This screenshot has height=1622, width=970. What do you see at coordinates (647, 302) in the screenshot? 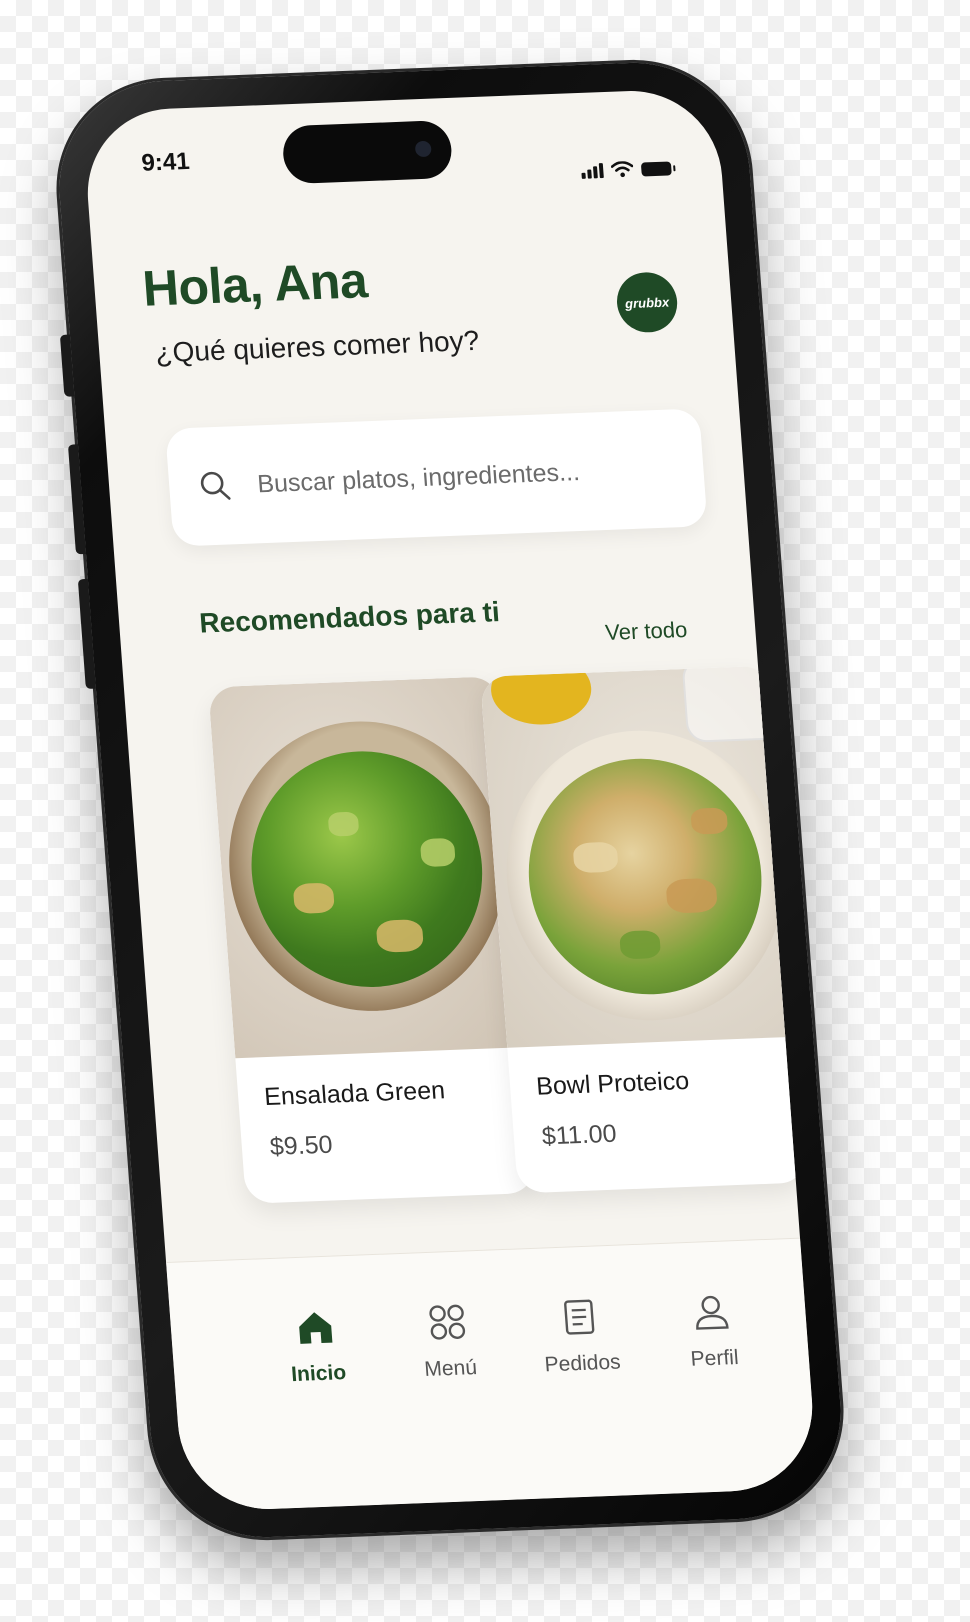
I see `brand-logo: grubbx` at bounding box center [647, 302].